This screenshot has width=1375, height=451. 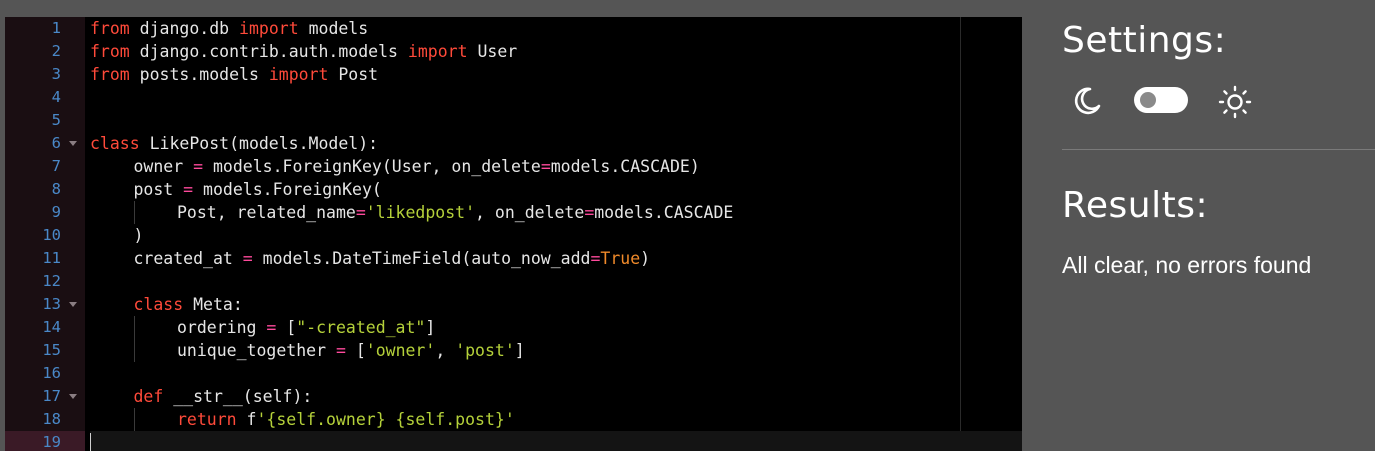 I want to click on line-number: 14, so click(x=51, y=327).